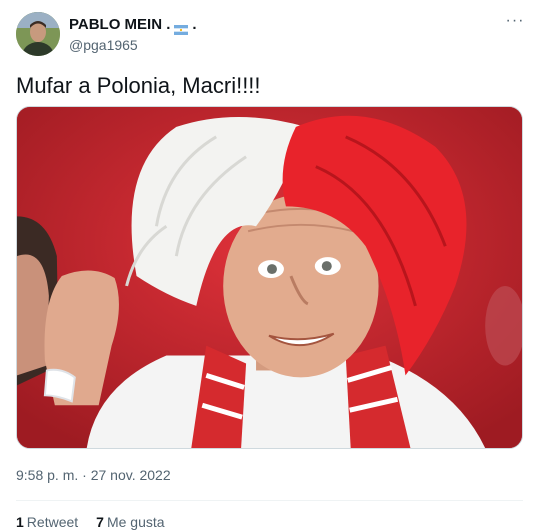  What do you see at coordinates (100, 522) in the screenshot?
I see `likes-count: 7` at bounding box center [100, 522].